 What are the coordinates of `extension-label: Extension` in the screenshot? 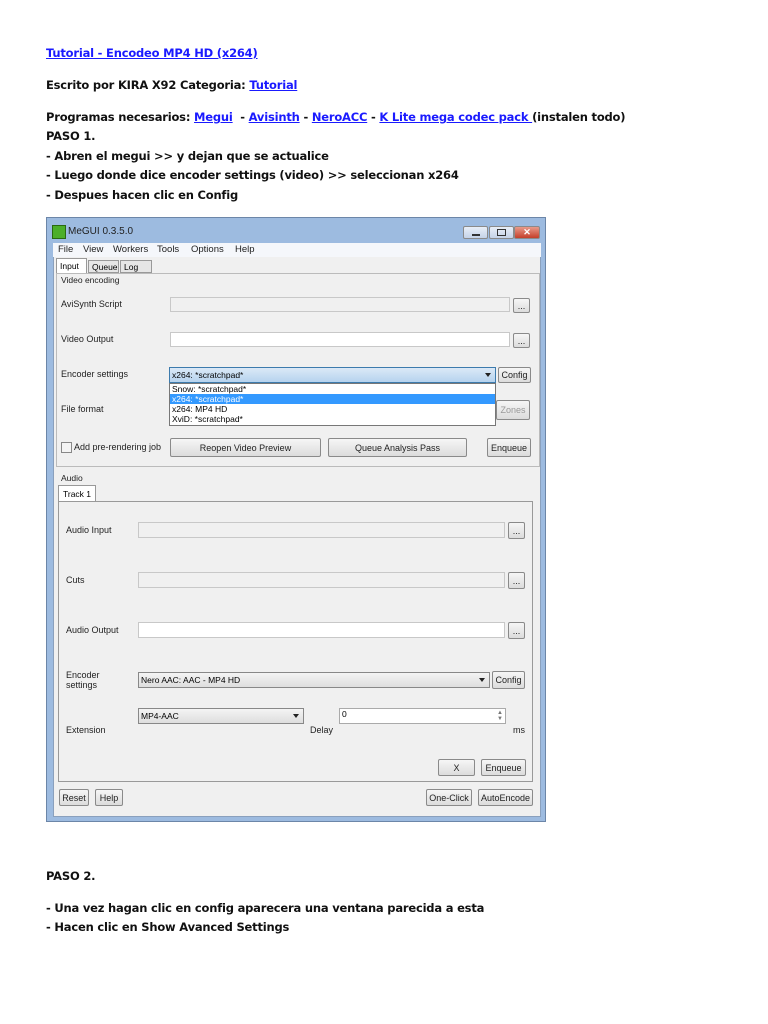 It's located at (86, 730).